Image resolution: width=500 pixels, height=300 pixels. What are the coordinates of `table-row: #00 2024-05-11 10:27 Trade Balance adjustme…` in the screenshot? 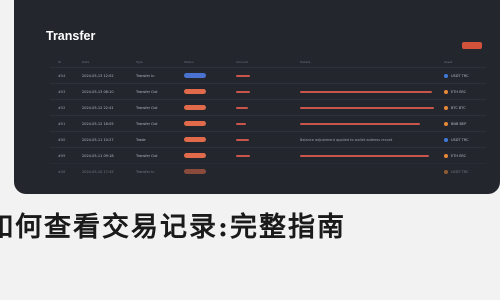 It's located at (268, 139).